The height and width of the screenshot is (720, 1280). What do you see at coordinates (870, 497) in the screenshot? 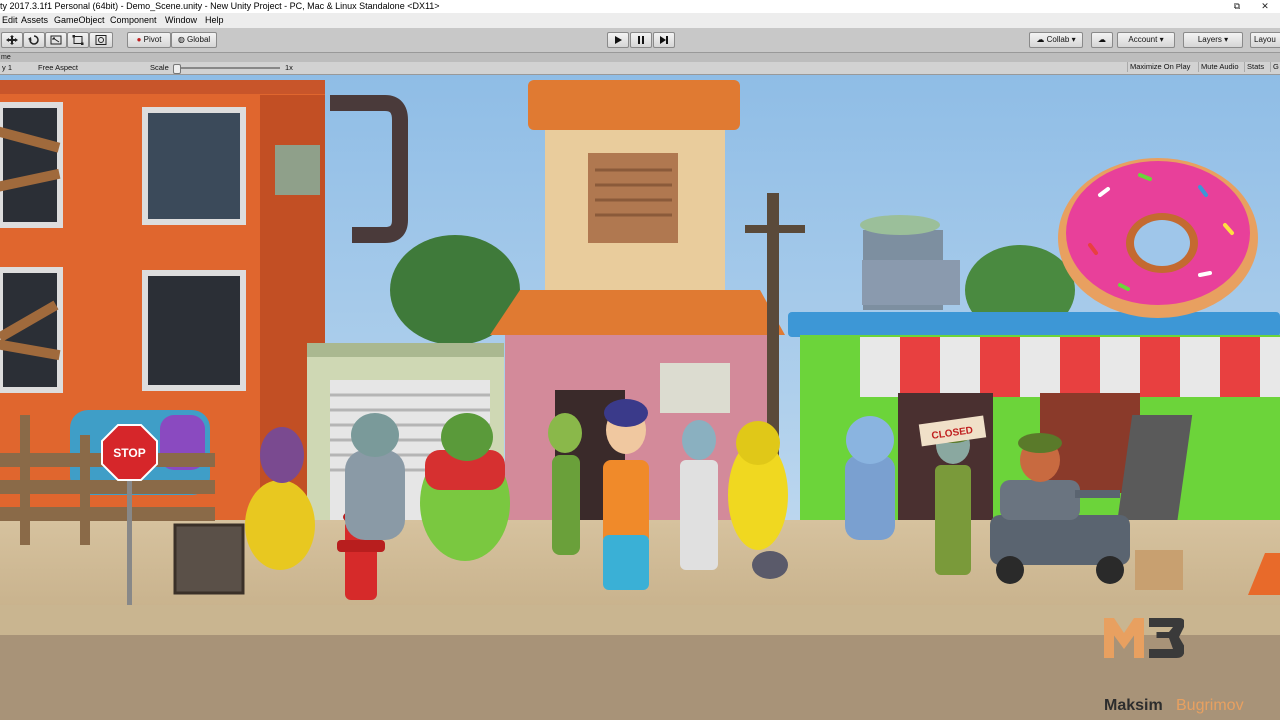
I see `character-blue-monster` at bounding box center [870, 497].